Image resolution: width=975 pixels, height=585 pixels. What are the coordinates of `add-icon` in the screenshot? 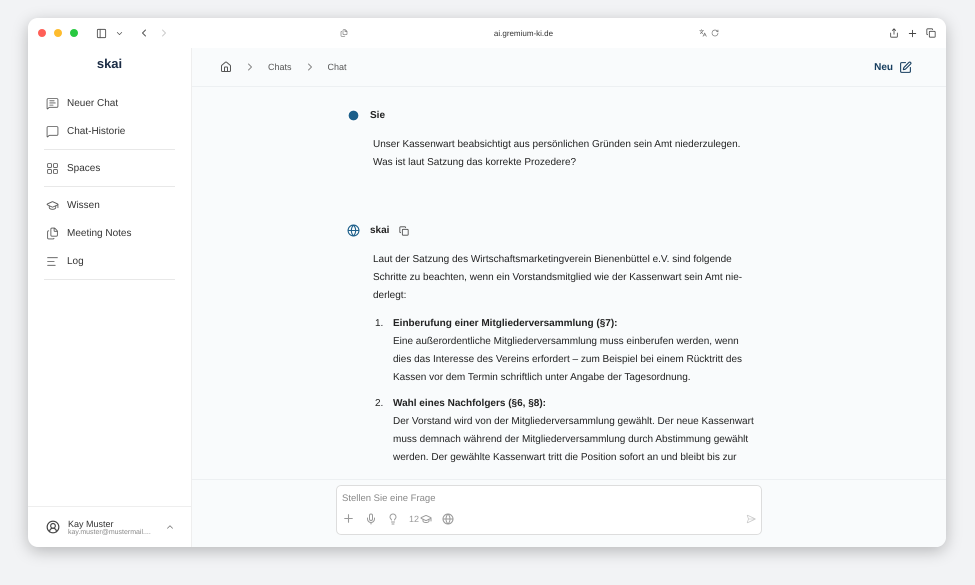 It's located at (348, 518).